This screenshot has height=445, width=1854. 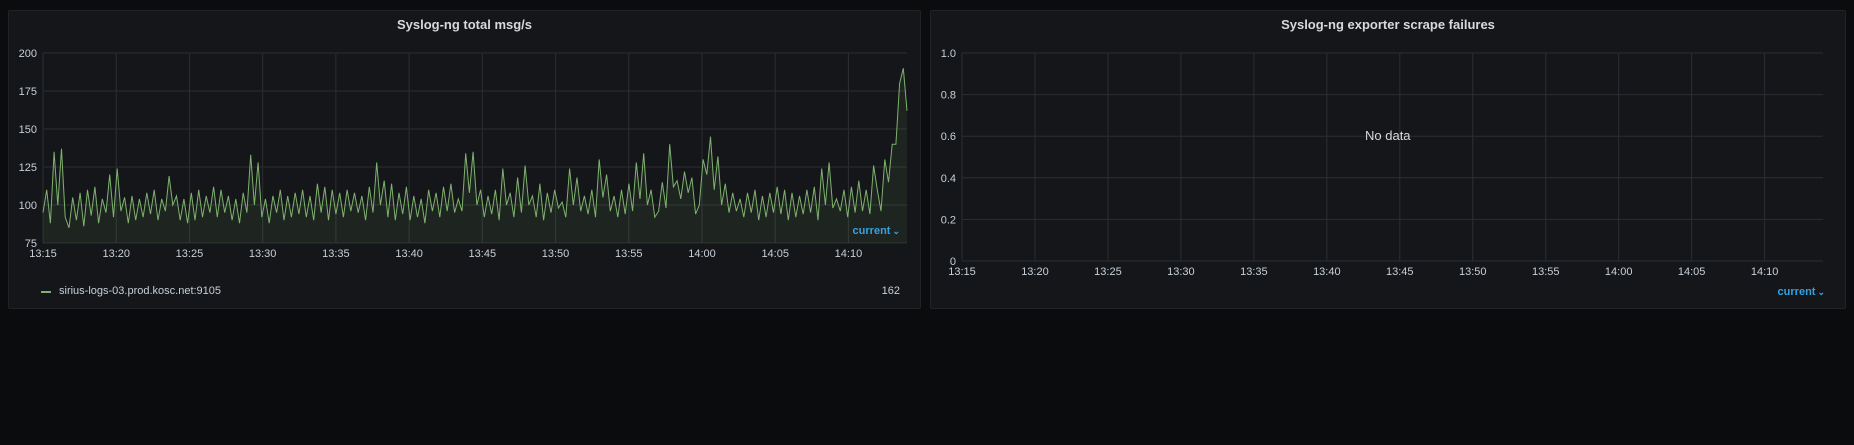 I want to click on y-tick-label: 175, so click(x=28, y=92).